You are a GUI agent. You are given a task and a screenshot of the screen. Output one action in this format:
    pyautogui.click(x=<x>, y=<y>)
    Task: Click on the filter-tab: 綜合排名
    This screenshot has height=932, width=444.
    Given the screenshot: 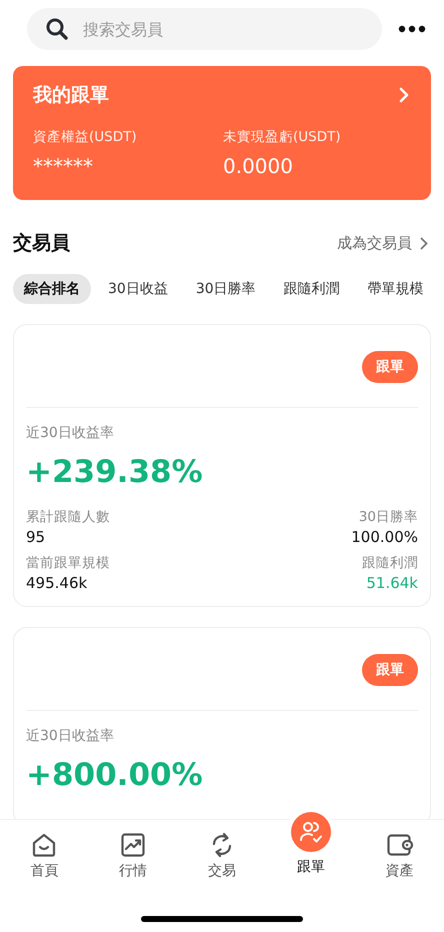 What is the action you would take?
    pyautogui.click(x=52, y=289)
    